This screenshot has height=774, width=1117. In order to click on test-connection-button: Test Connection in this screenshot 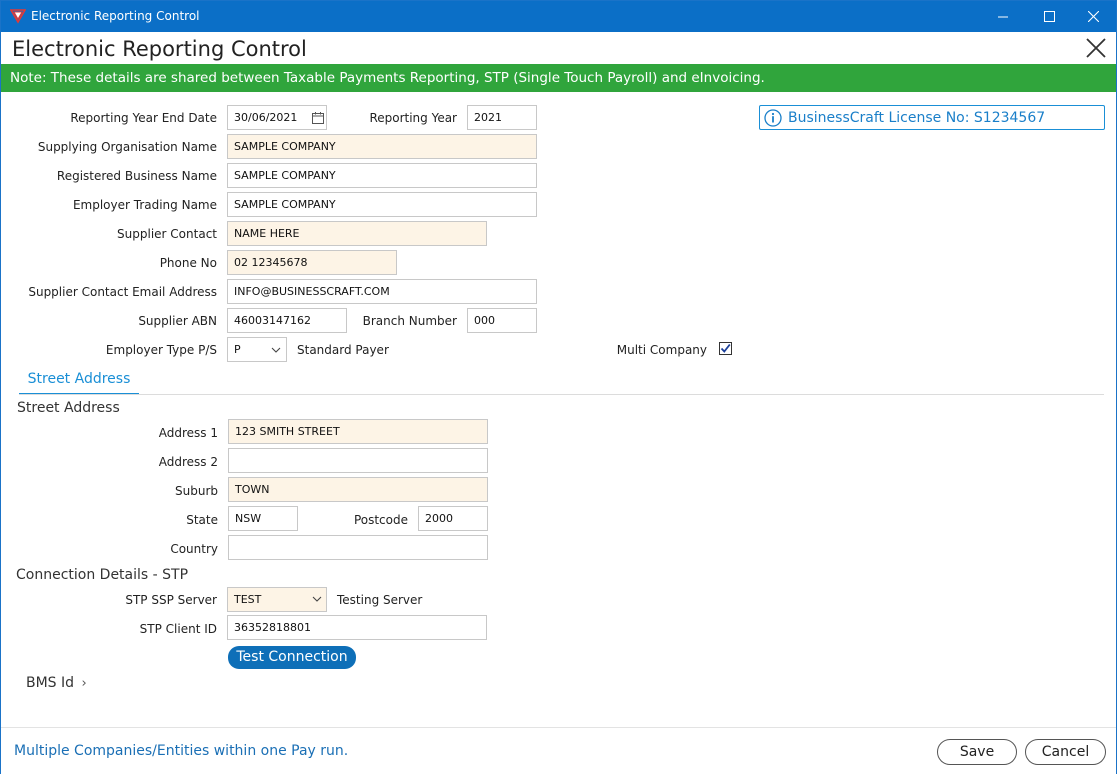, I will do `click(292, 657)`.